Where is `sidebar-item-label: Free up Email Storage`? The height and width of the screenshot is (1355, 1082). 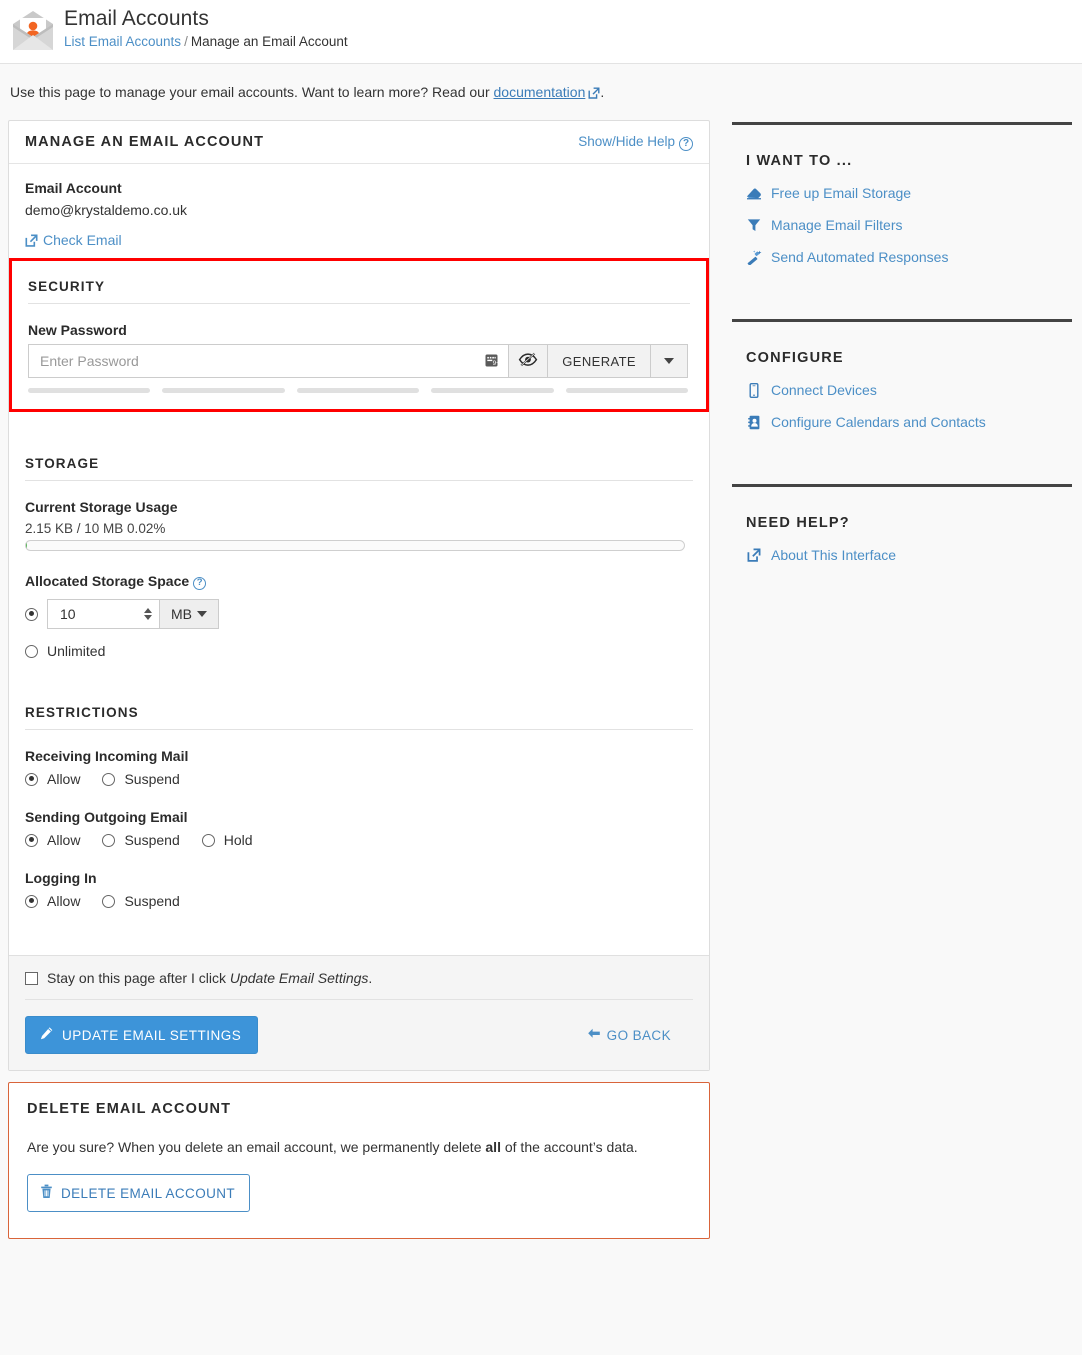
sidebar-item-label: Free up Email Storage is located at coordinates (841, 193).